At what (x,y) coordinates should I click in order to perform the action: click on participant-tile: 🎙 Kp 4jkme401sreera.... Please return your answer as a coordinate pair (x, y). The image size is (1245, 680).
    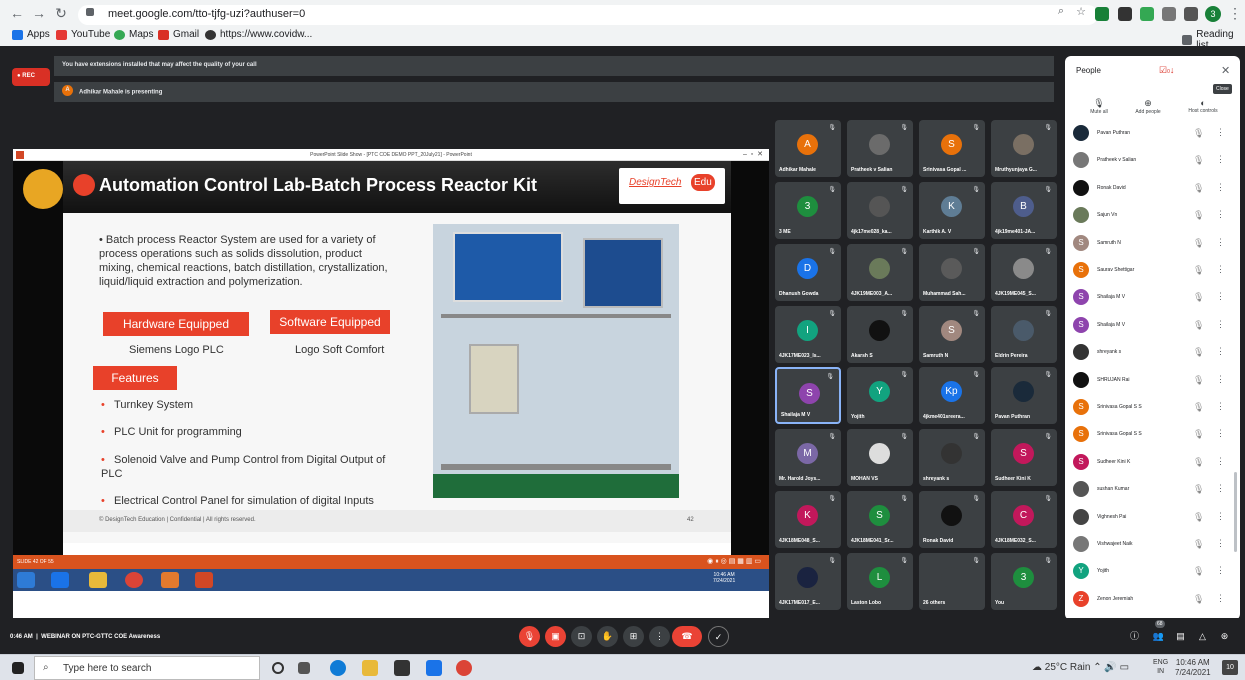
    Looking at the image, I should click on (952, 395).